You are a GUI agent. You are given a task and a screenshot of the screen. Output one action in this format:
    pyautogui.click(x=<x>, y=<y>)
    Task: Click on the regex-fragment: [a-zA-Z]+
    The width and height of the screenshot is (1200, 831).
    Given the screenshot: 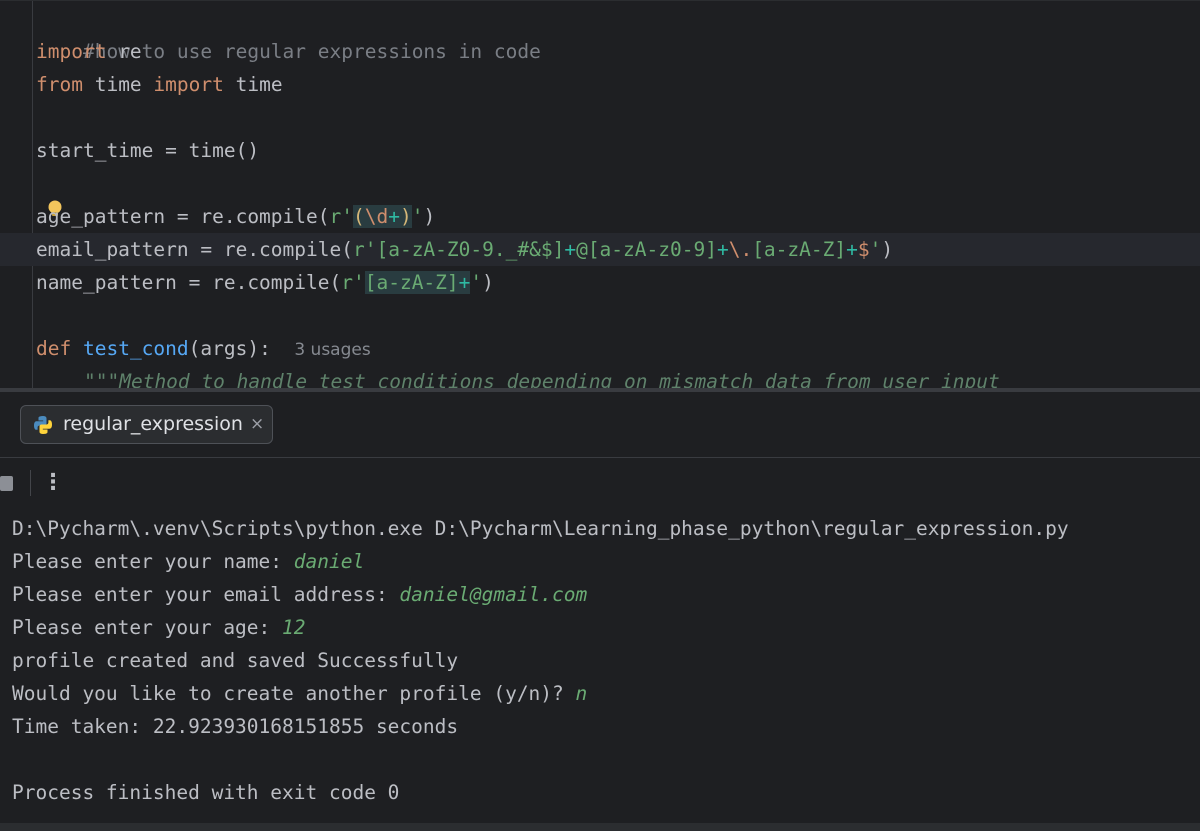 What is the action you would take?
    pyautogui.click(x=417, y=282)
    